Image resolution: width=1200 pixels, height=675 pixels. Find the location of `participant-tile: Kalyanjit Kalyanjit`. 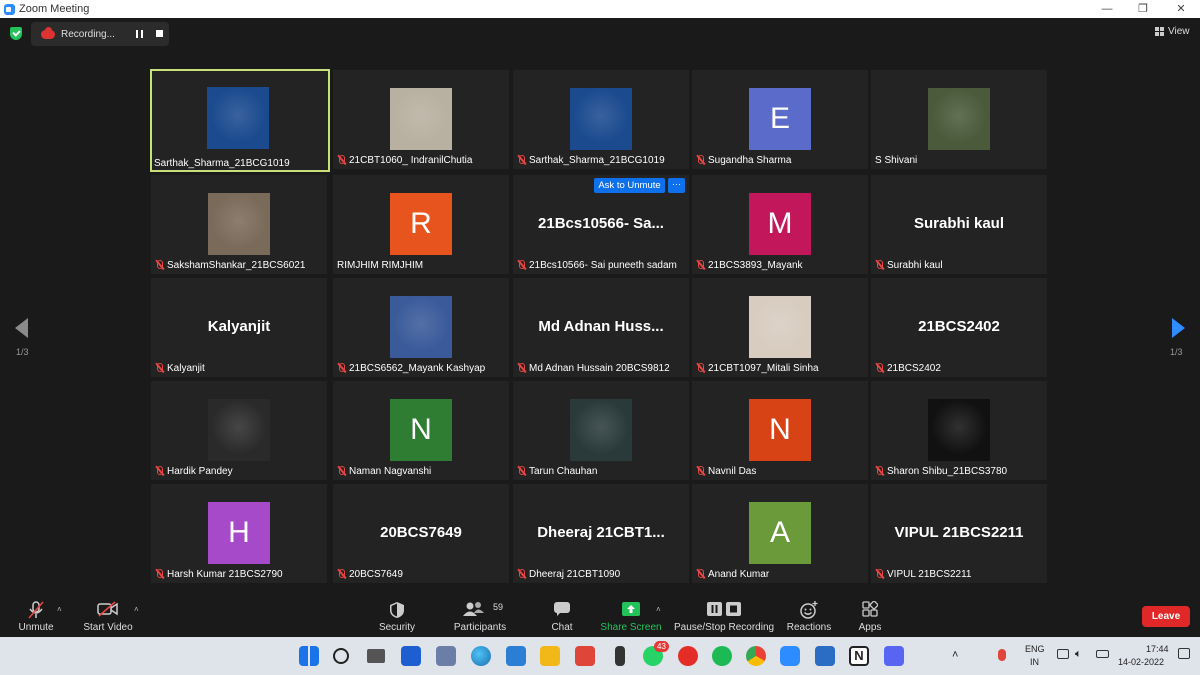

participant-tile: Kalyanjit Kalyanjit is located at coordinates (239, 327).